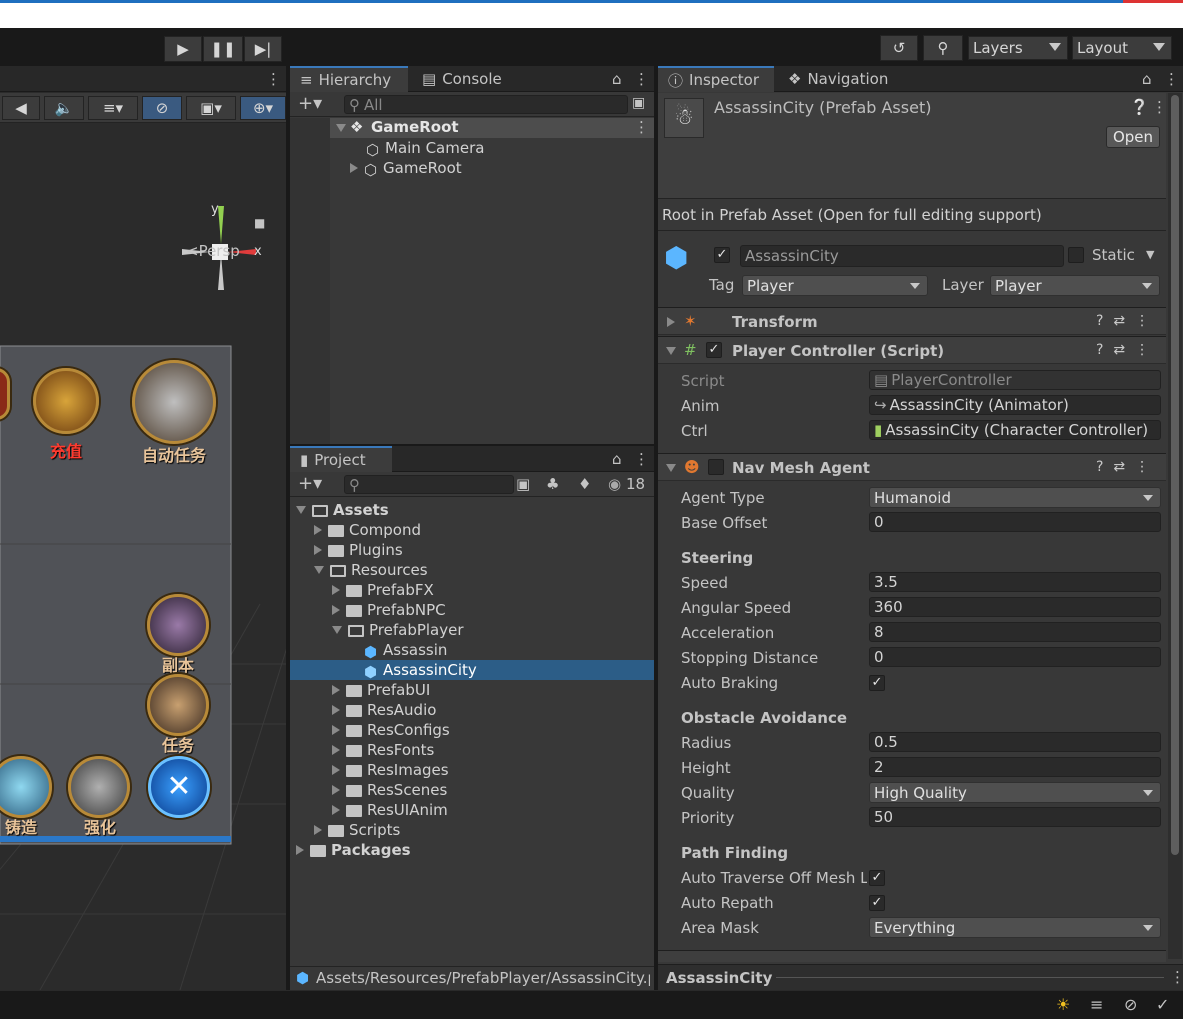 The image size is (1183, 1019). Describe the element at coordinates (390, 810) in the screenshot. I see `tree-folder: ResUIAnim` at that location.